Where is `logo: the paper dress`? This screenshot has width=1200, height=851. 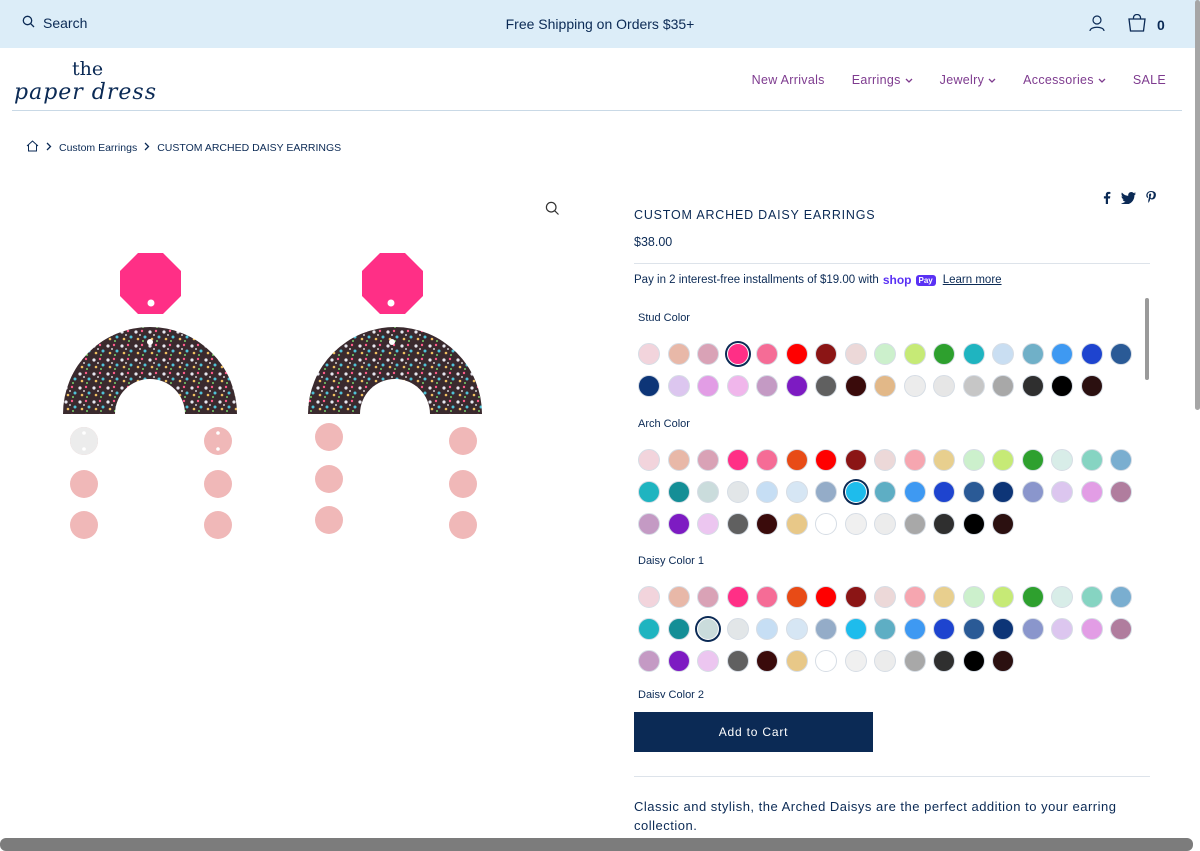
logo: the paper dress is located at coordinates (89, 81).